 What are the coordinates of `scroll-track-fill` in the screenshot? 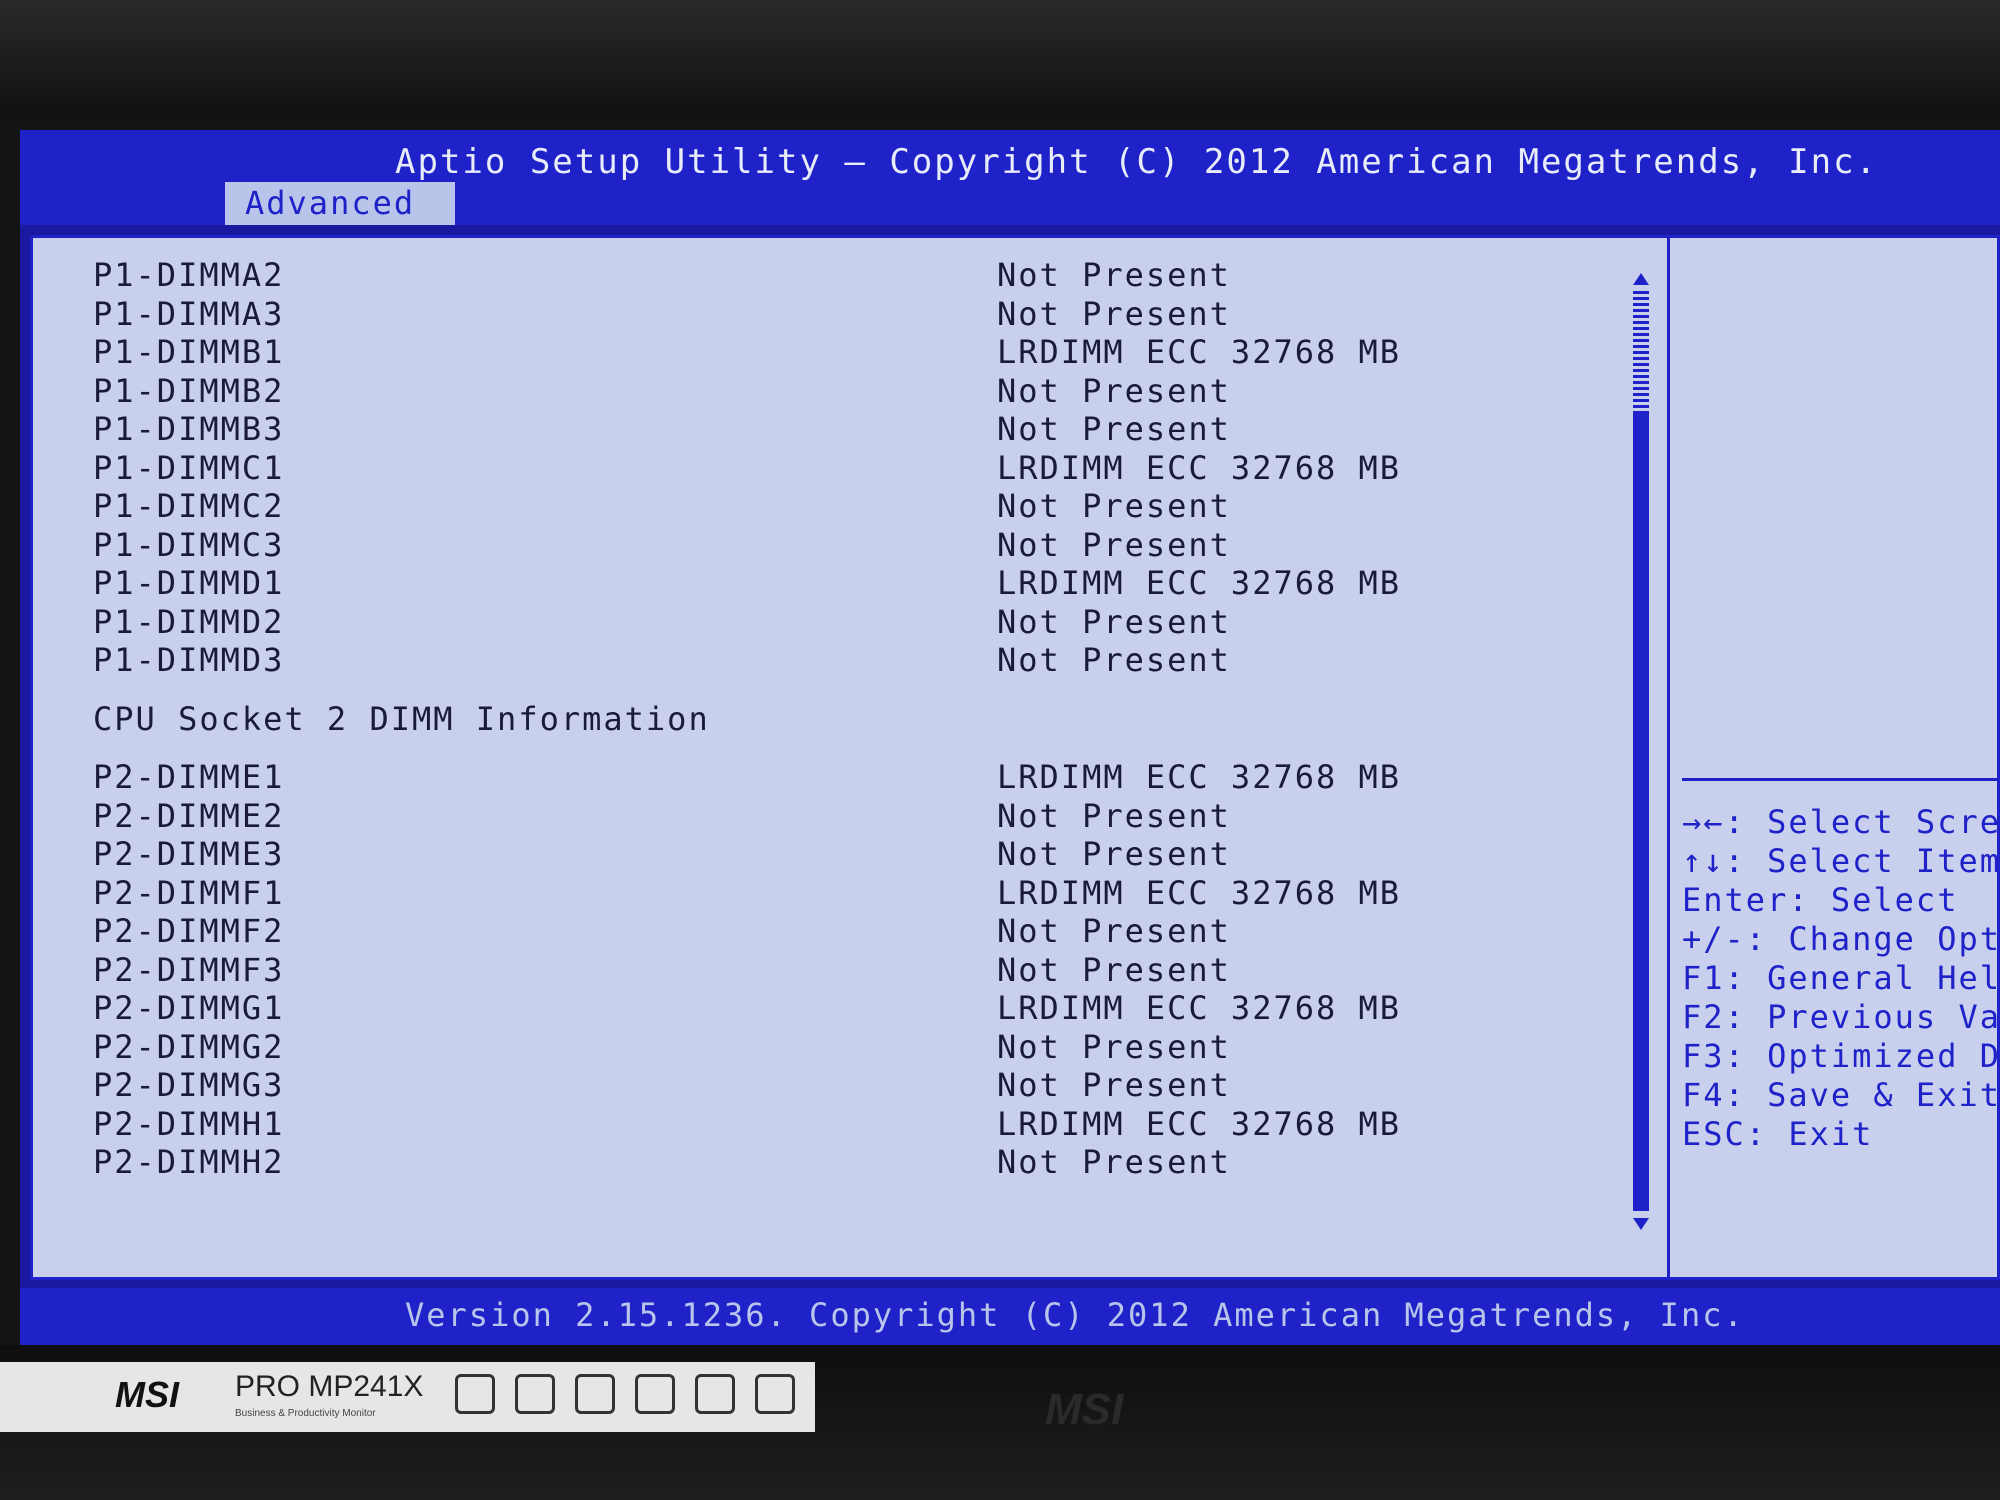 It's located at (1641, 811).